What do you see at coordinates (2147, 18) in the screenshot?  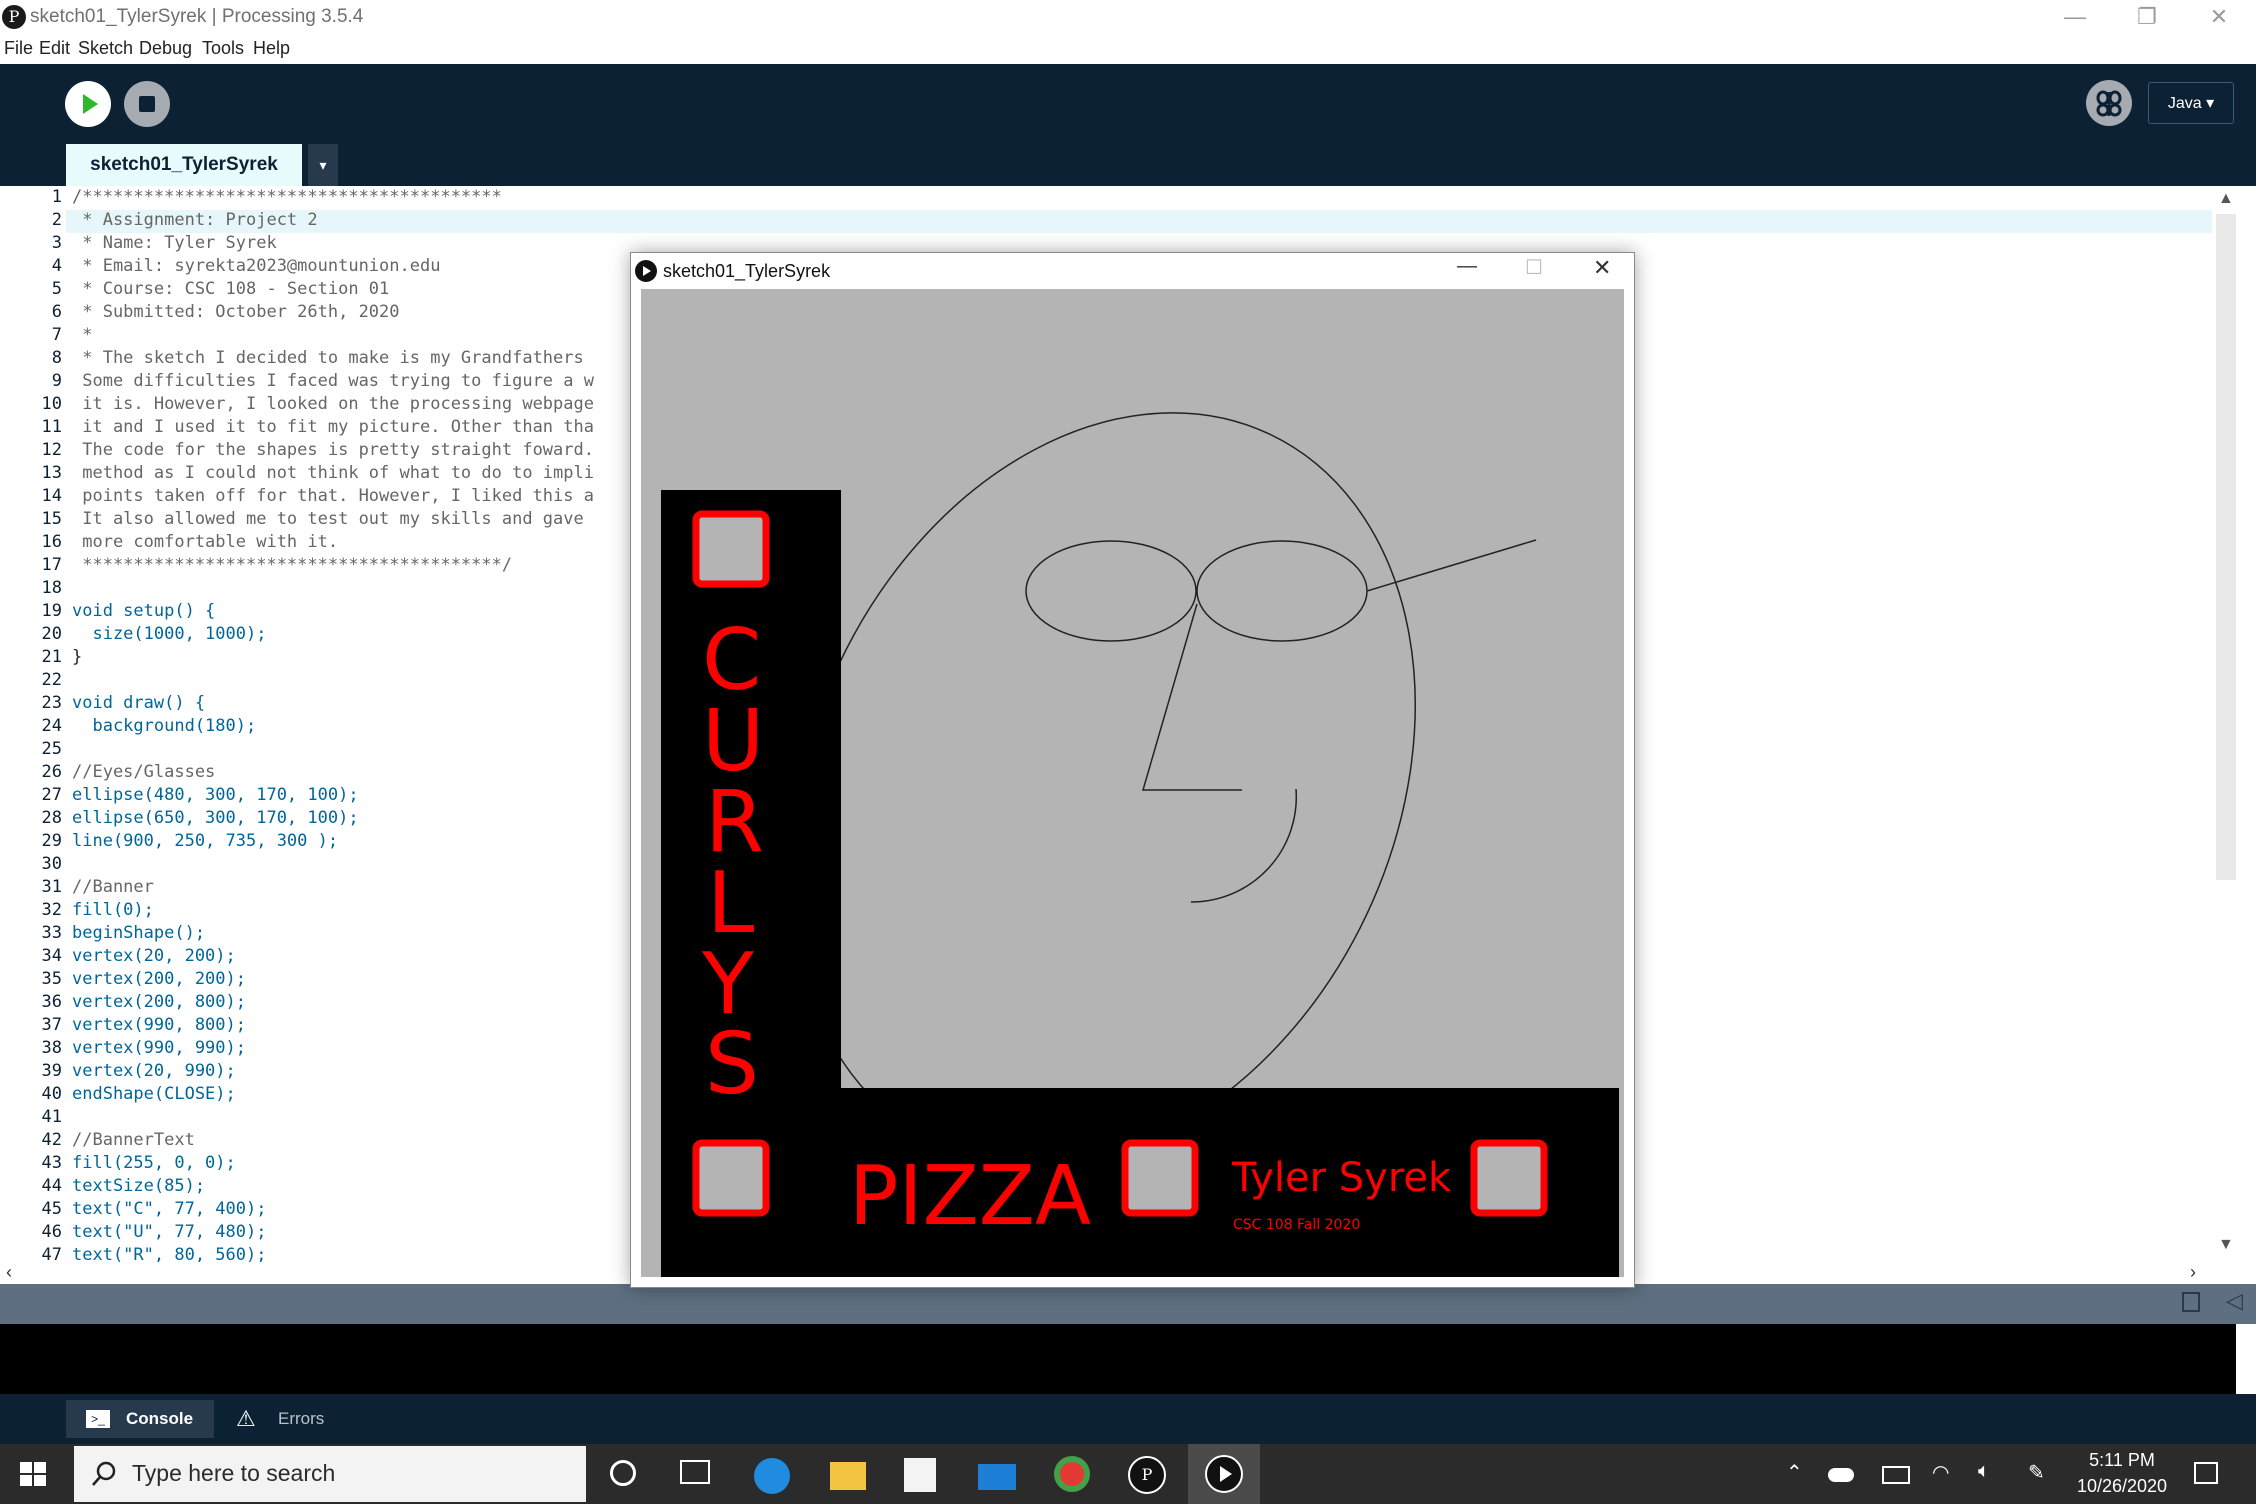 I see `restore-button: ❐` at bounding box center [2147, 18].